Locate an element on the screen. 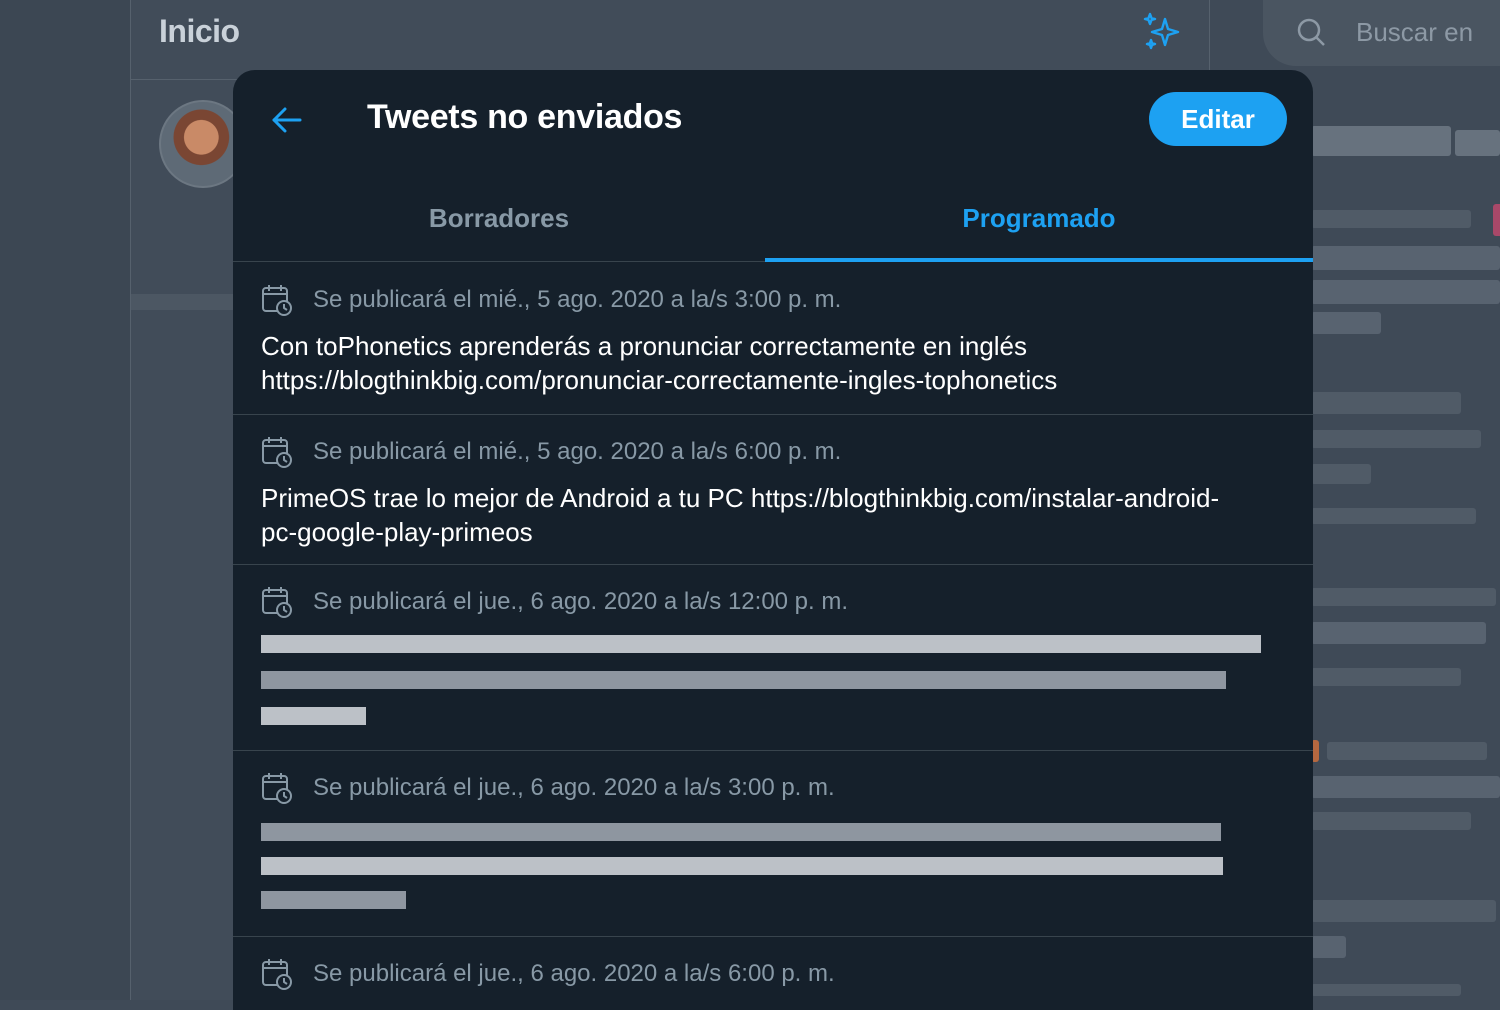  search-icon is located at coordinates (1311, 32).